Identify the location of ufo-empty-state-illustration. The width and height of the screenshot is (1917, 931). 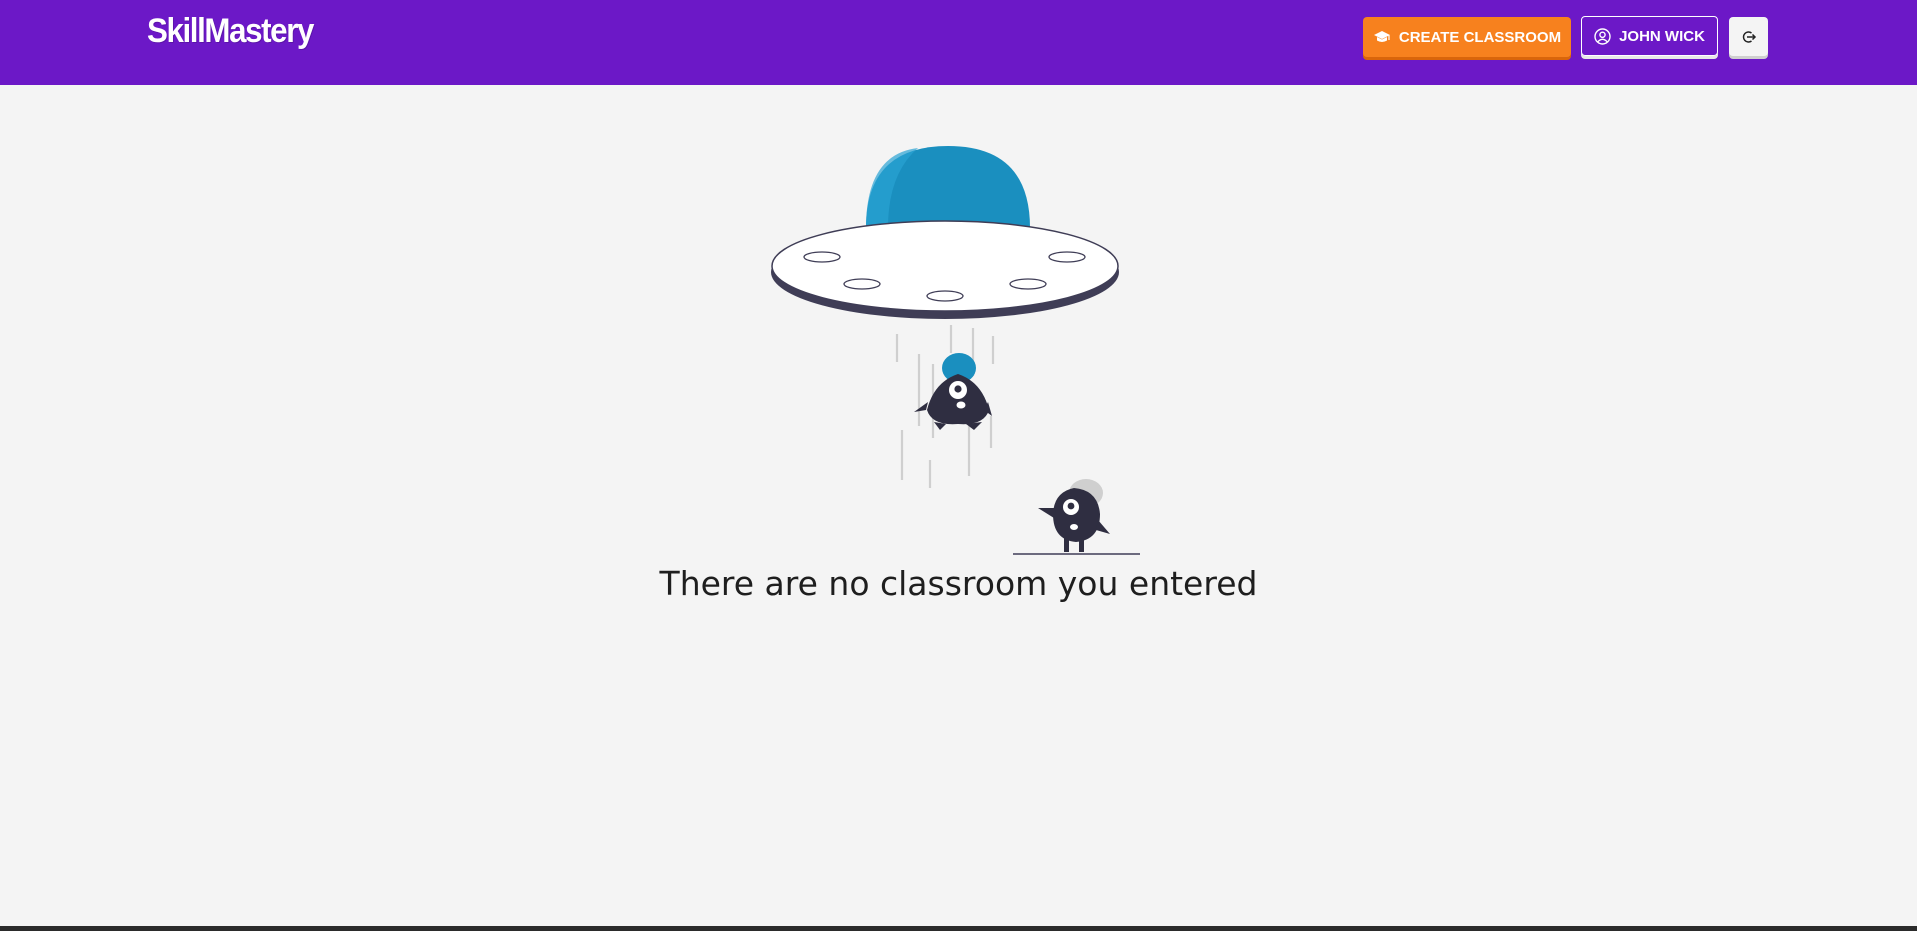
(955, 350).